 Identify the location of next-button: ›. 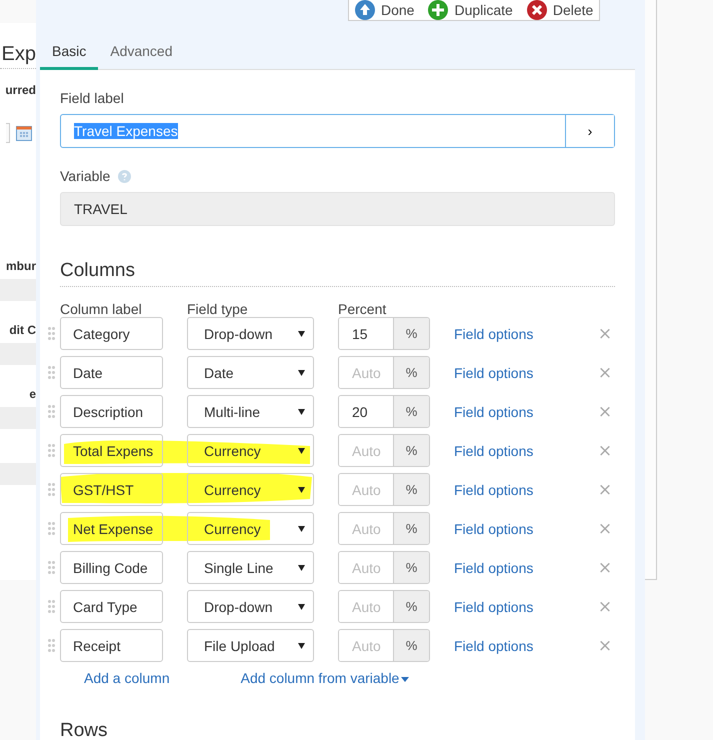
(589, 131).